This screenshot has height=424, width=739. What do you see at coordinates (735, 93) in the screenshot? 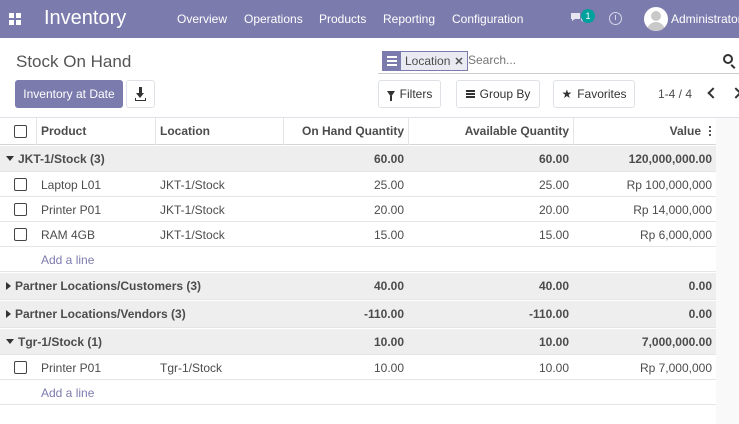
I see `pager-next-icon` at bounding box center [735, 93].